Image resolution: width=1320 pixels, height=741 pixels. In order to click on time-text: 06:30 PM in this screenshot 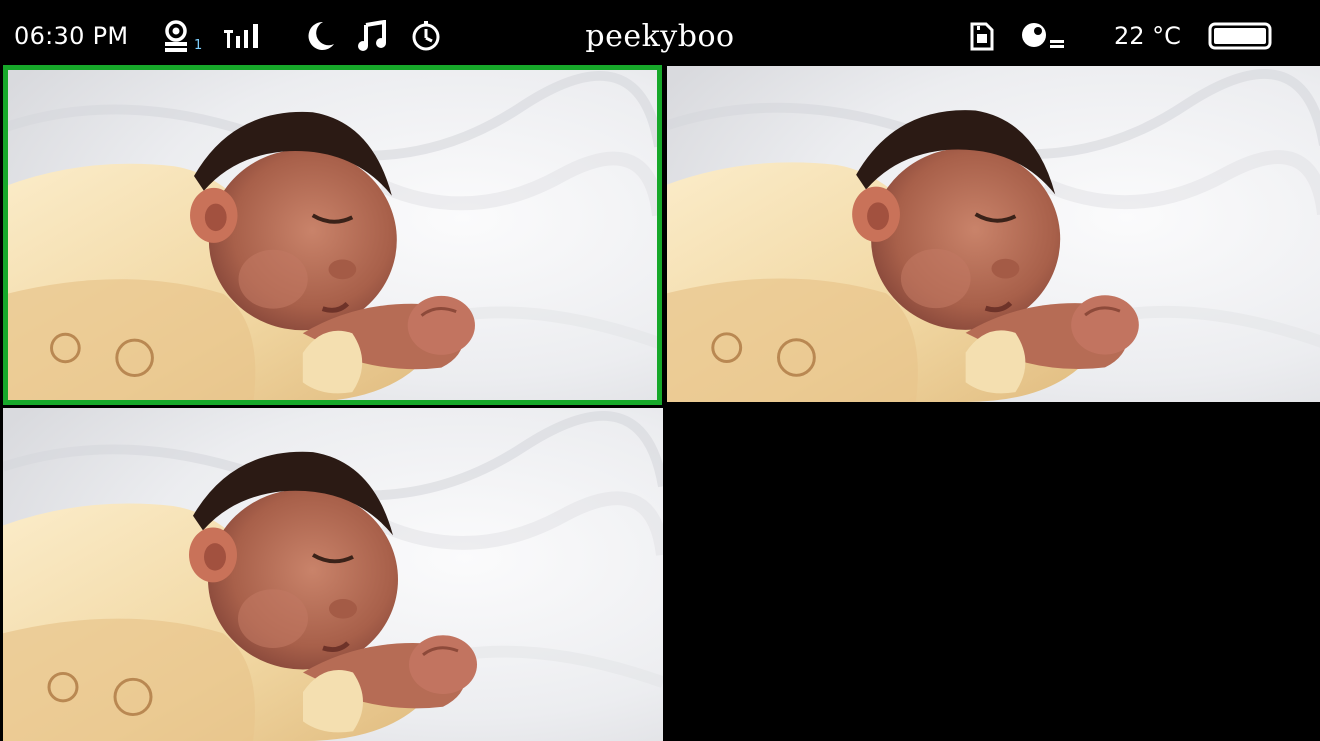, I will do `click(71, 36)`.